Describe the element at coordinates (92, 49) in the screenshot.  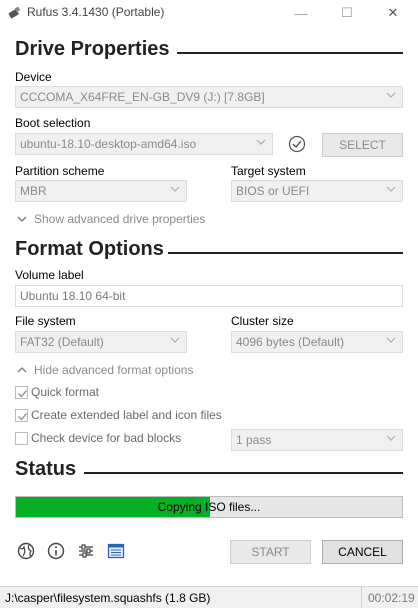
I see `drive-properties-heading: Drive Properties` at that location.